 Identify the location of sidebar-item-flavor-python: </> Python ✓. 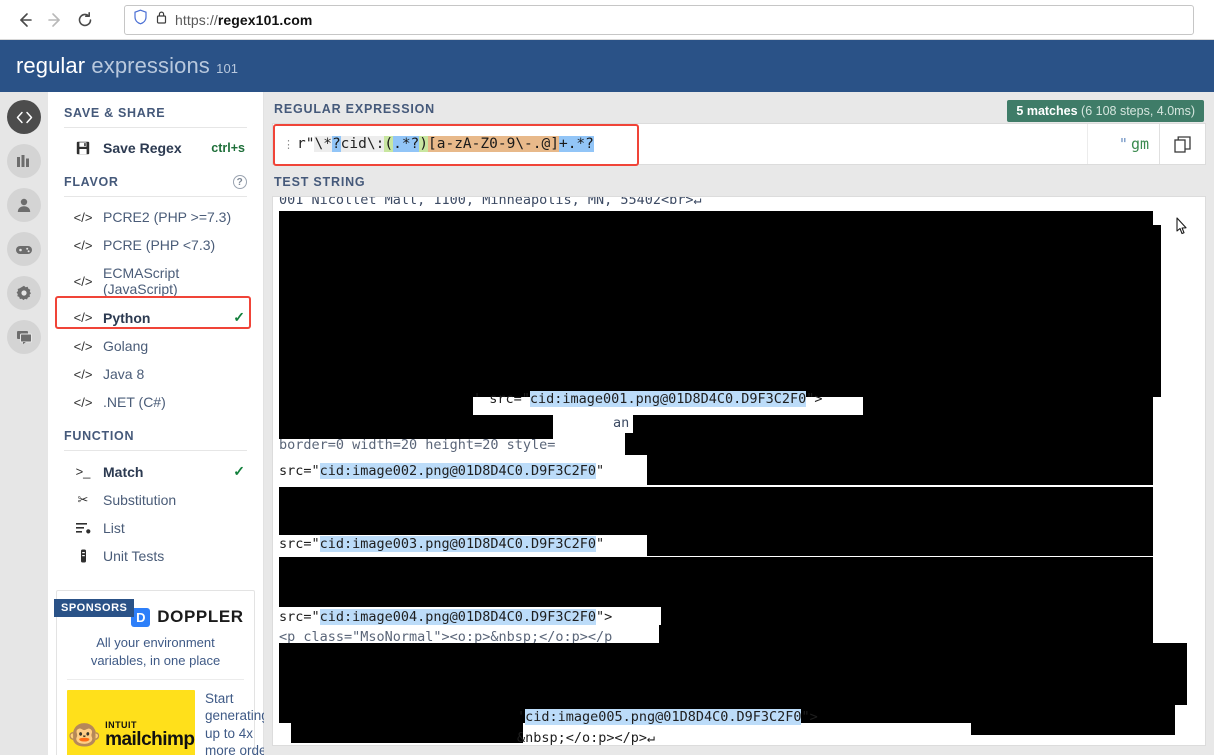
(155, 317).